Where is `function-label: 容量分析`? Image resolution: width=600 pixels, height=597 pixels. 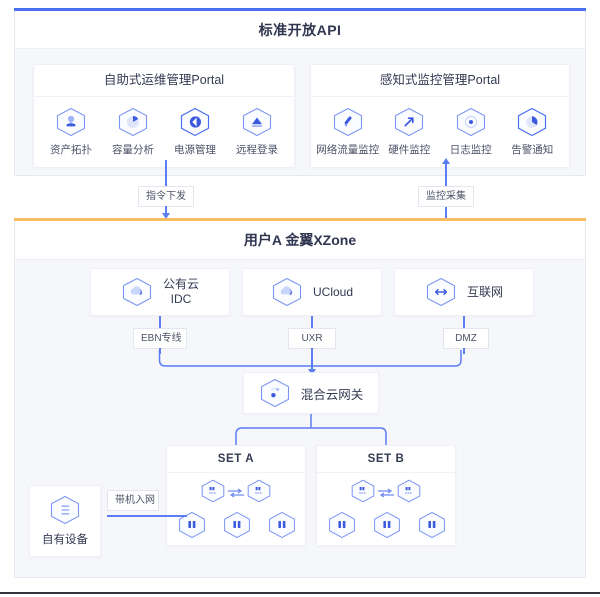
function-label: 容量分析 is located at coordinates (133, 150).